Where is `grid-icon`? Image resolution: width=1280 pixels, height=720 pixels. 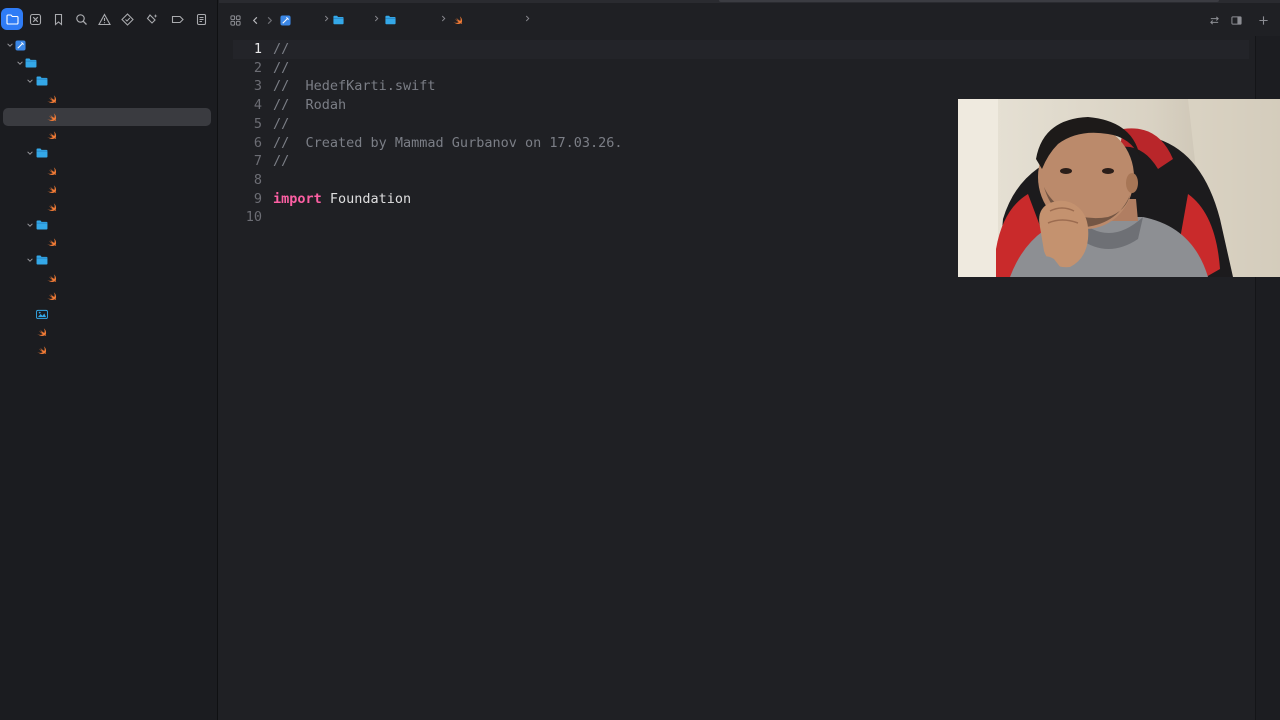
grid-icon is located at coordinates (235, 20).